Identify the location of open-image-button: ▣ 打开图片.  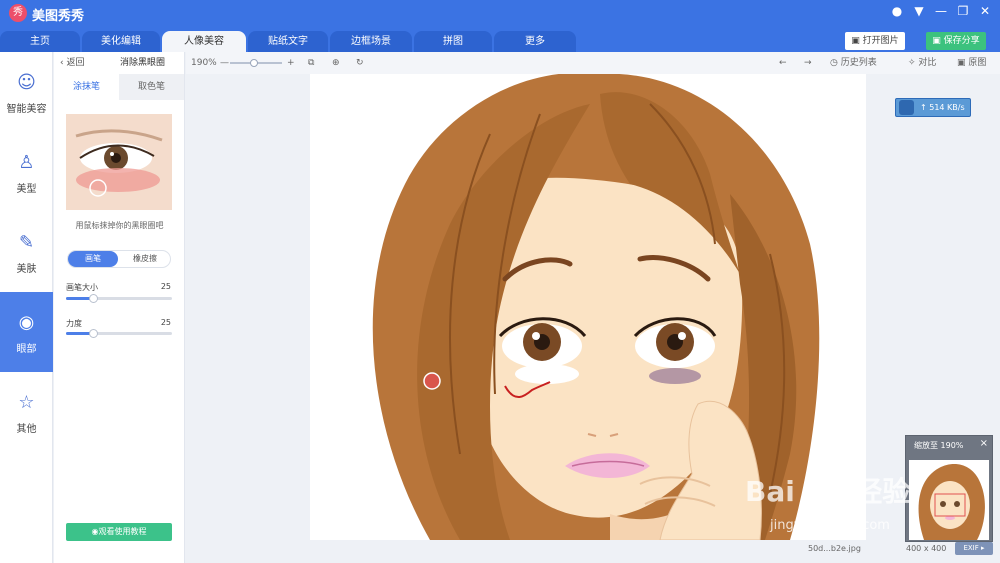
(875, 41).